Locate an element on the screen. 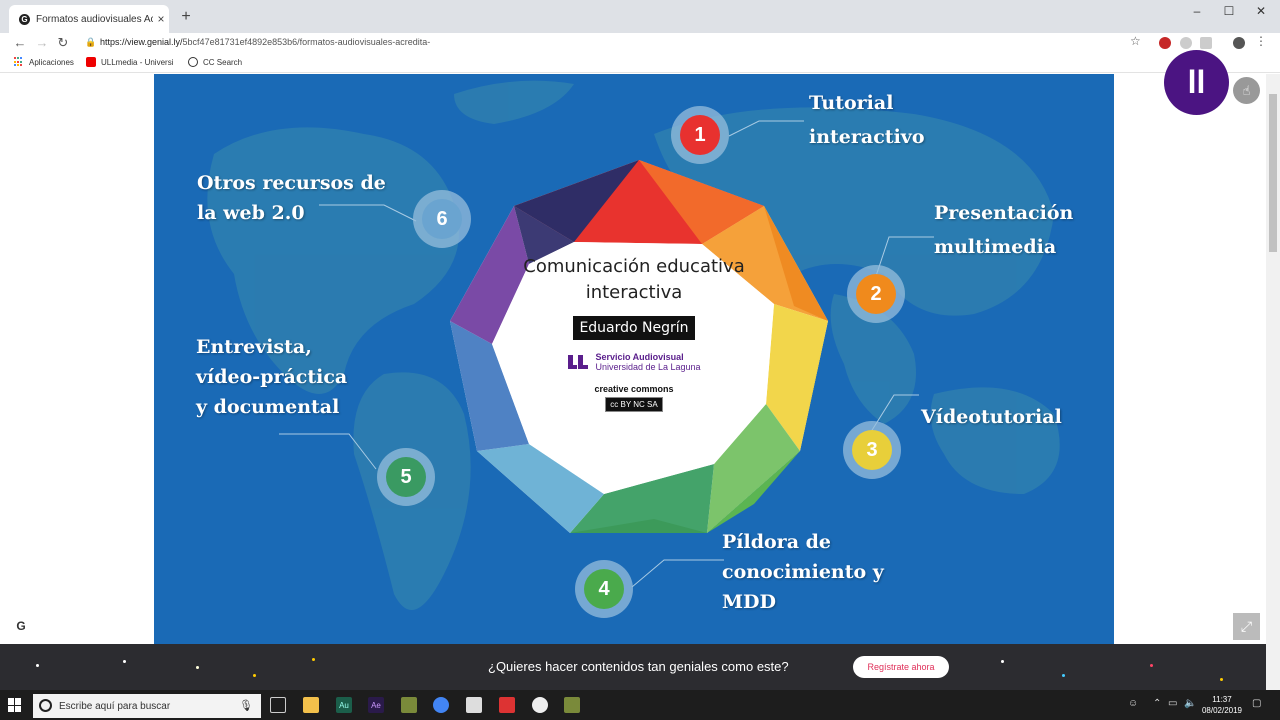 The height and width of the screenshot is (720, 1280). label-line: Píldora de is located at coordinates (776, 542).